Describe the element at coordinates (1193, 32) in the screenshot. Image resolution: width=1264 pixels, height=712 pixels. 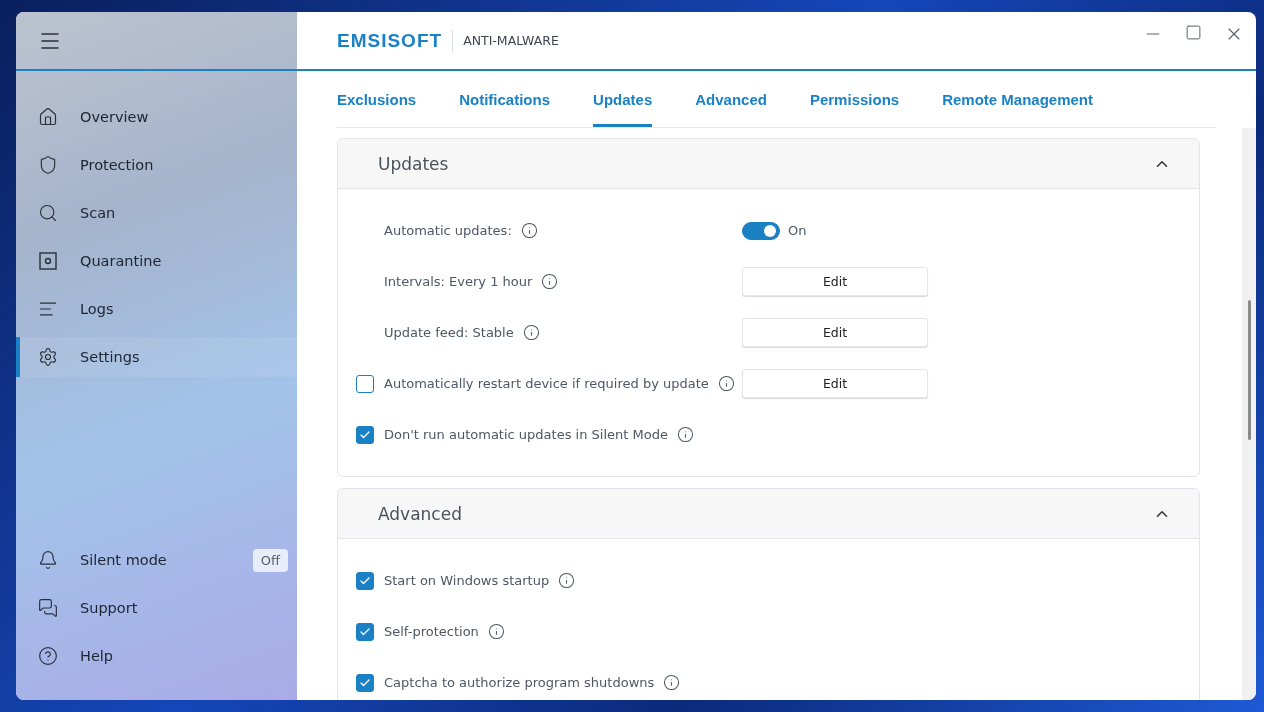
I see `maximize-icon` at that location.